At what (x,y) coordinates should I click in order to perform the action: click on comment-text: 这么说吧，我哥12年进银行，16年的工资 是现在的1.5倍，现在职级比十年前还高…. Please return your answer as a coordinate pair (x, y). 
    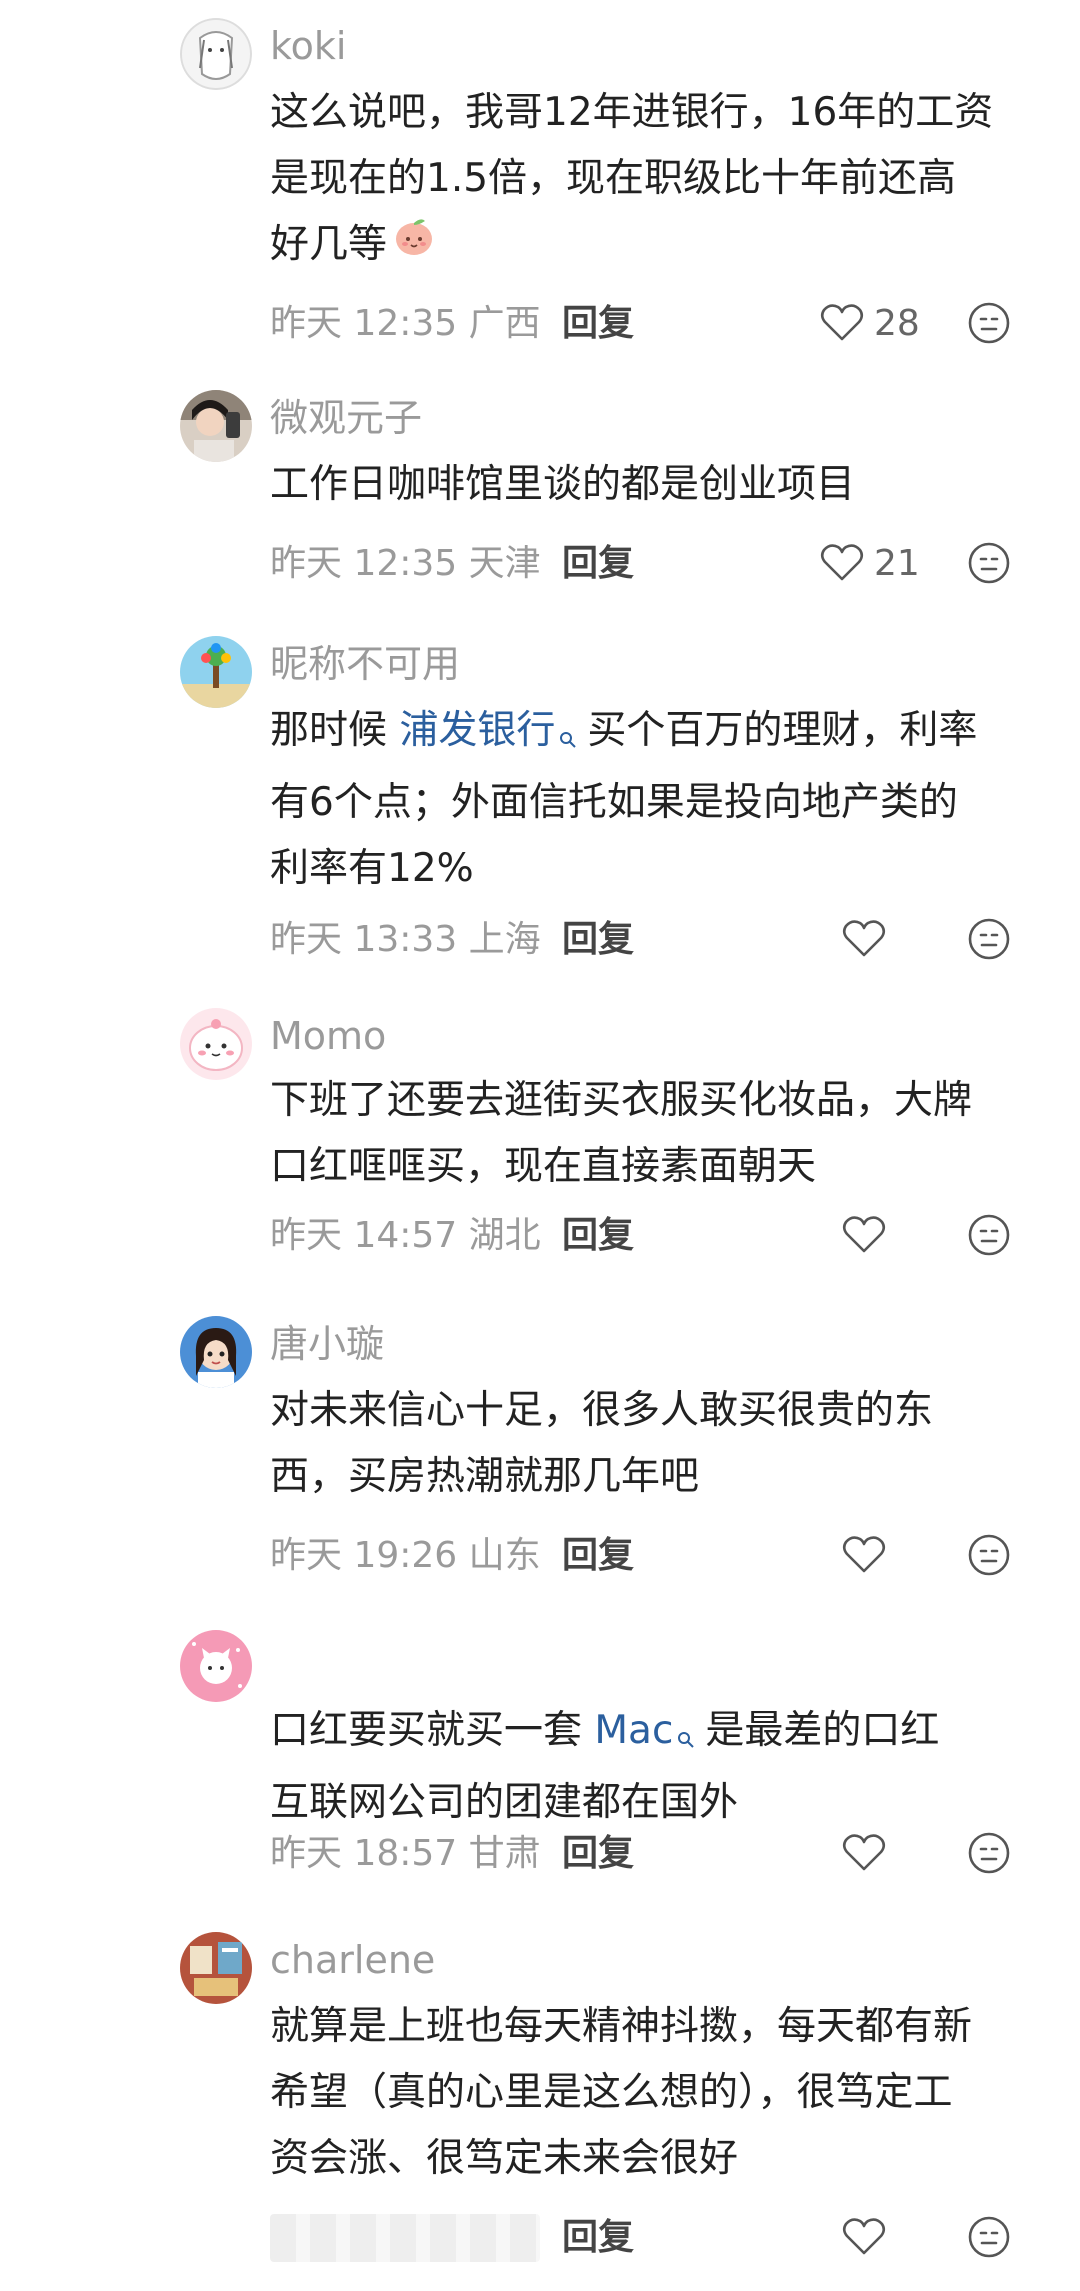
    Looking at the image, I should click on (650, 180).